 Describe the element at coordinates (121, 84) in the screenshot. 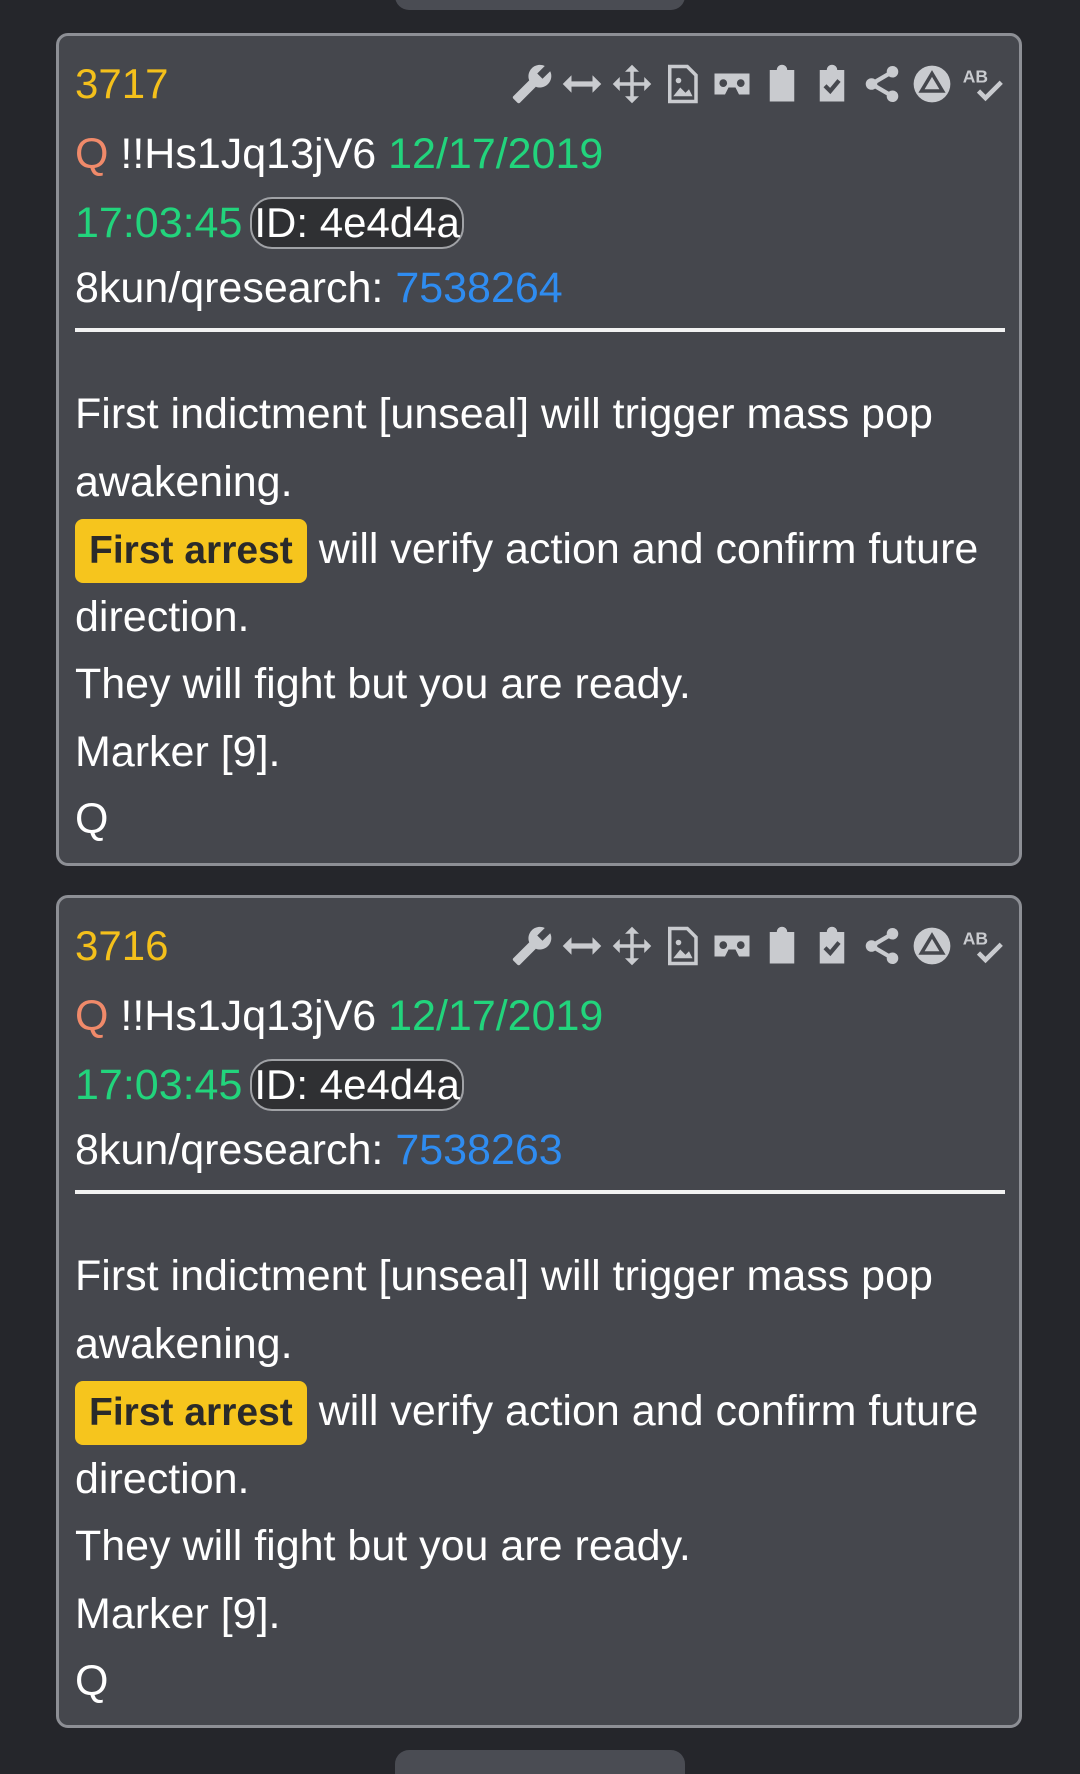

I see `post-number: 3717` at that location.